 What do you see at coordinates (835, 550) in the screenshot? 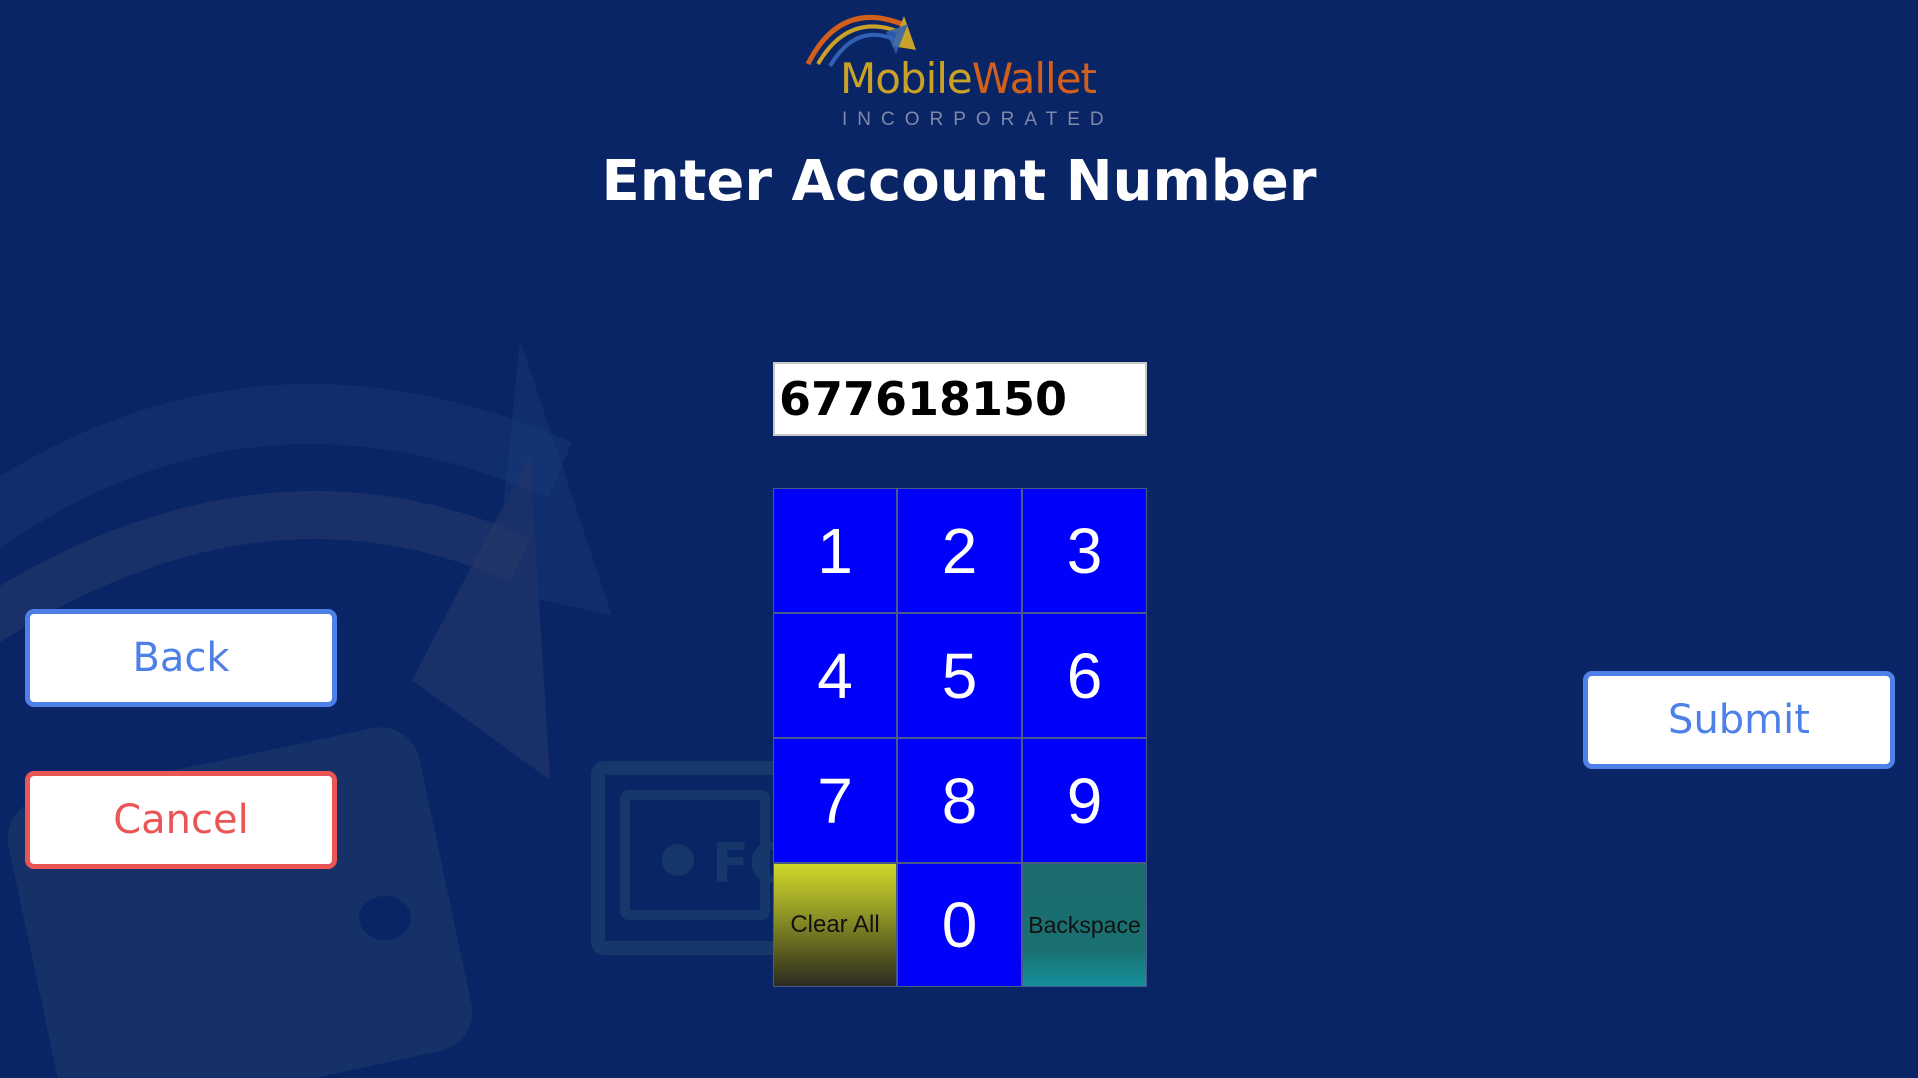
I see `key-1: 1` at bounding box center [835, 550].